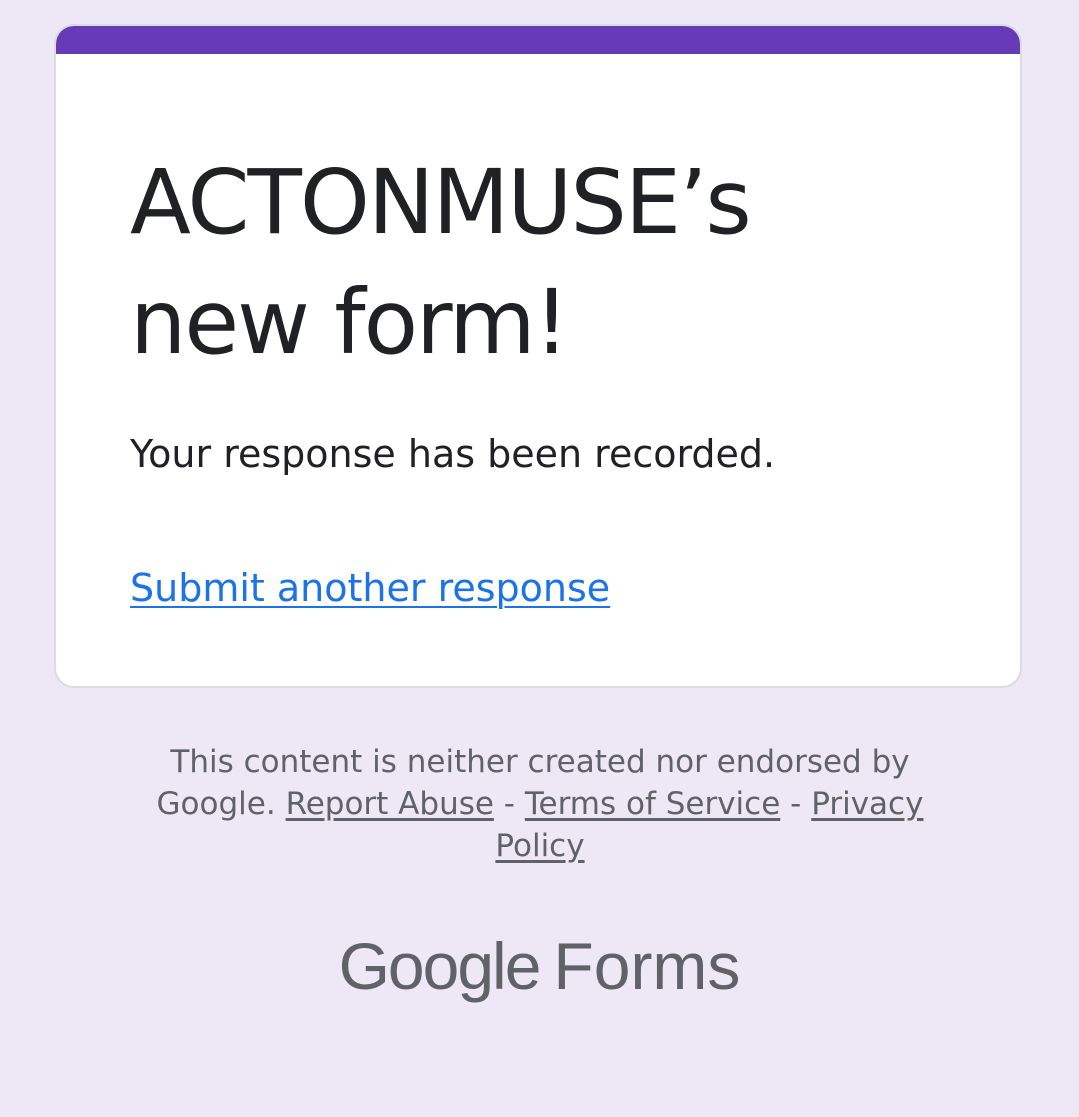 The width and height of the screenshot is (1079, 1117). I want to click on forms-wordmark: Forms, so click(647, 966).